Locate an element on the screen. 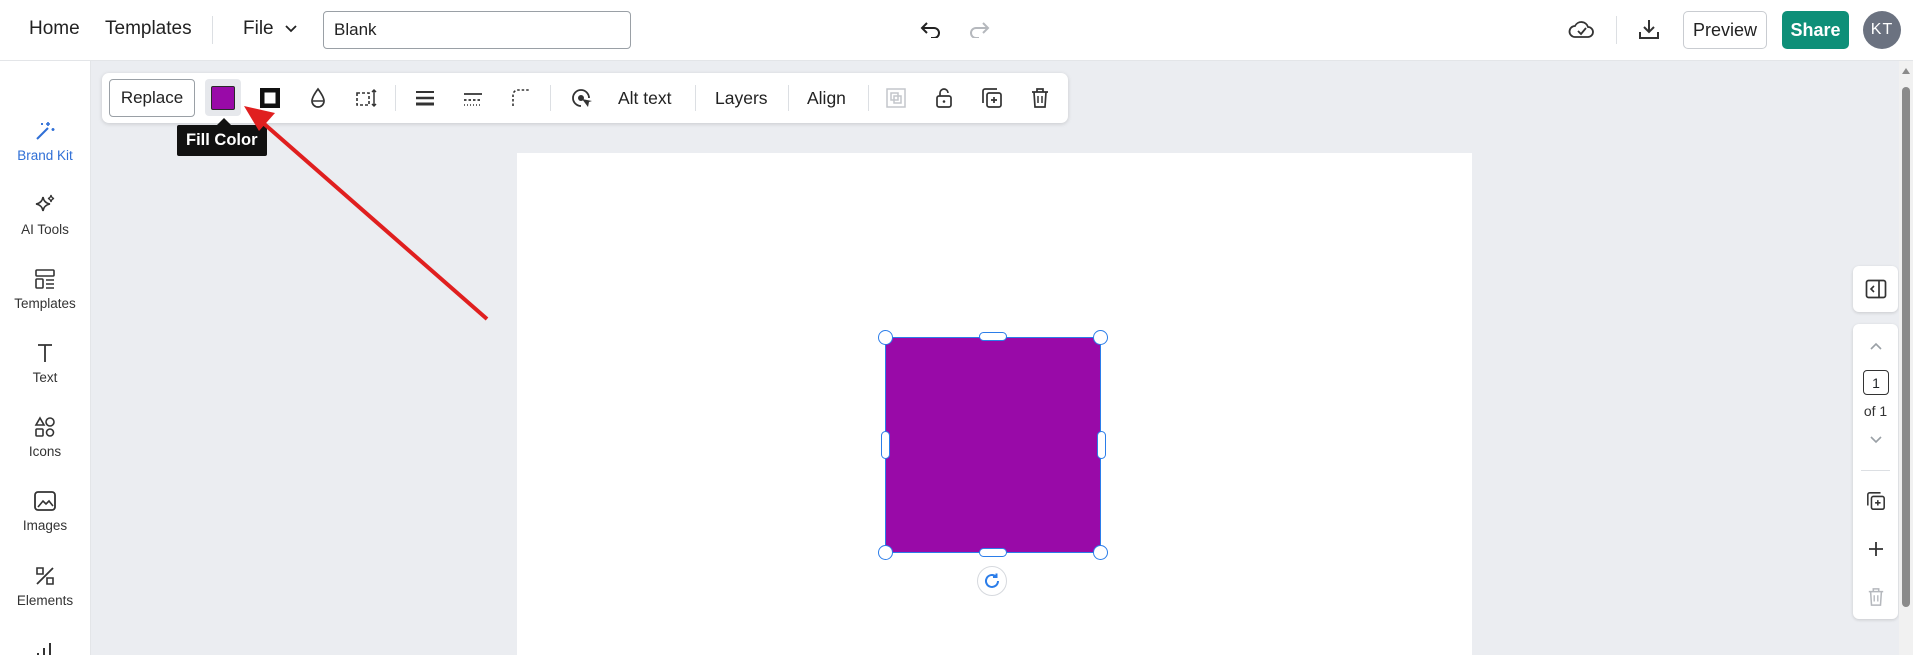  duplicate-icon is located at coordinates (1875, 501).